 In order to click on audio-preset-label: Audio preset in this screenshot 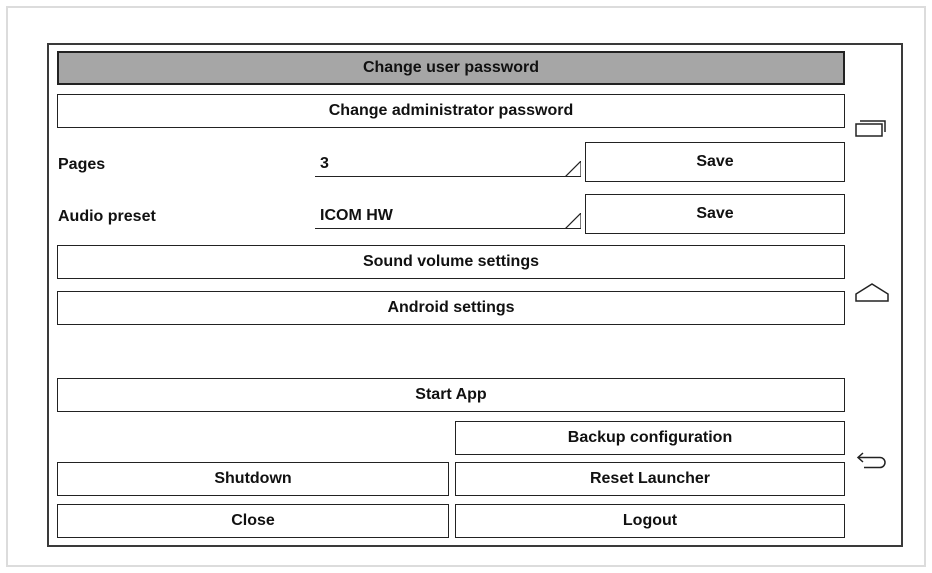, I will do `click(107, 216)`.